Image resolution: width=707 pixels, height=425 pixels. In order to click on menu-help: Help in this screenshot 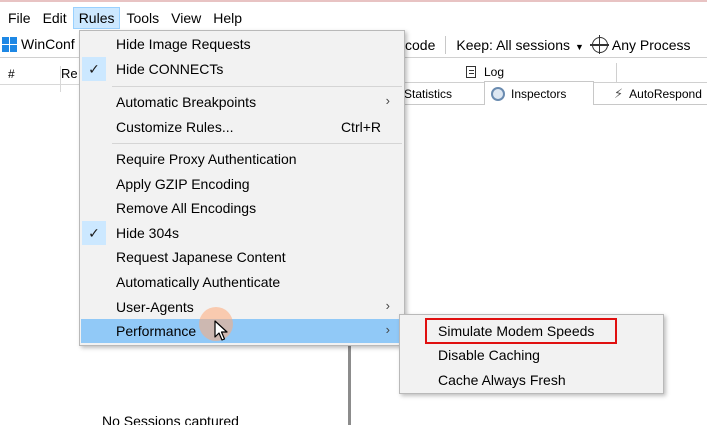, I will do `click(227, 18)`.